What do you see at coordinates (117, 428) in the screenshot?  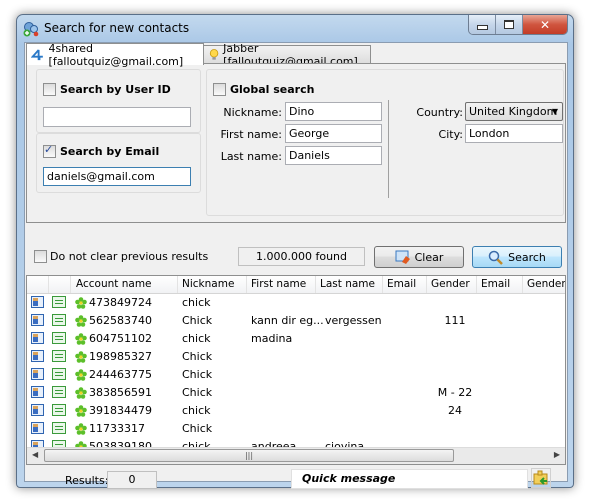 I see `account-name-cell: 11733317` at bounding box center [117, 428].